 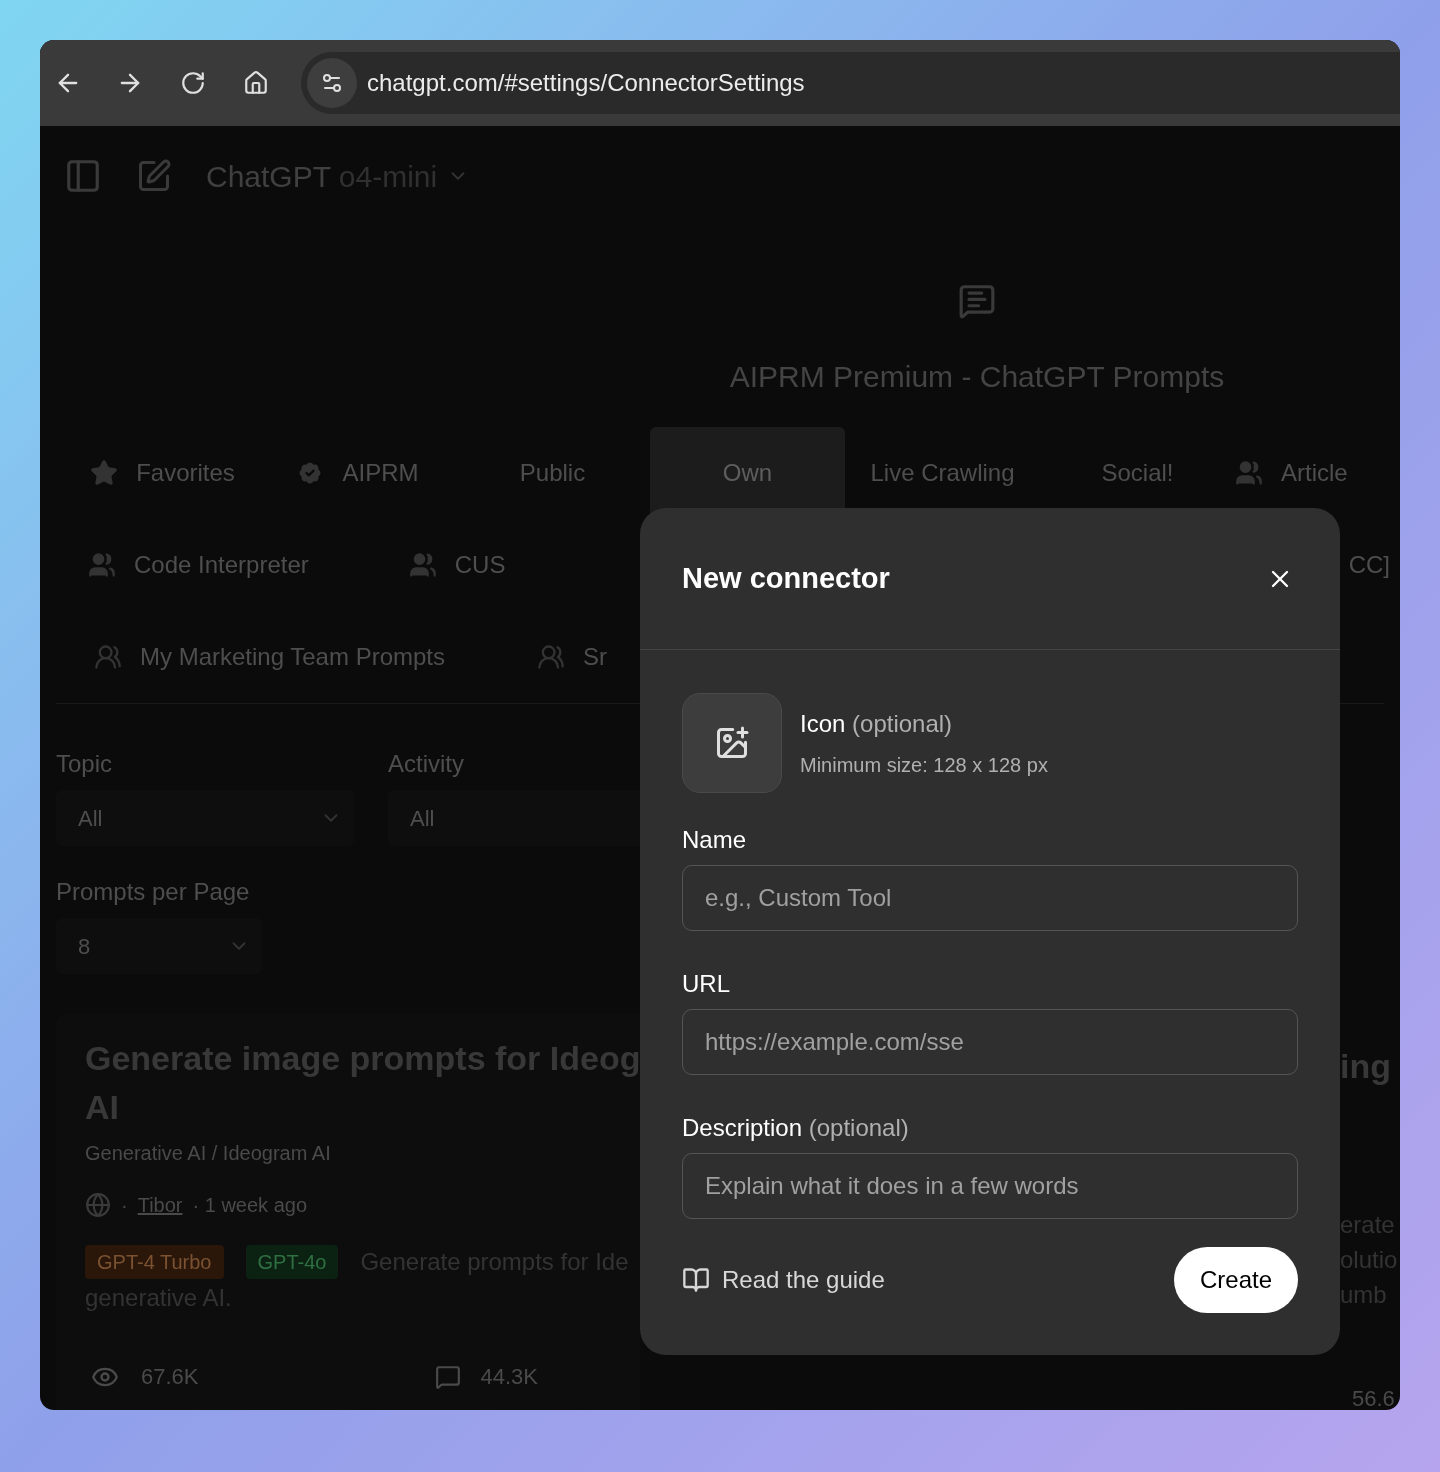 I want to click on author-link: Tibor, so click(x=160, y=1205).